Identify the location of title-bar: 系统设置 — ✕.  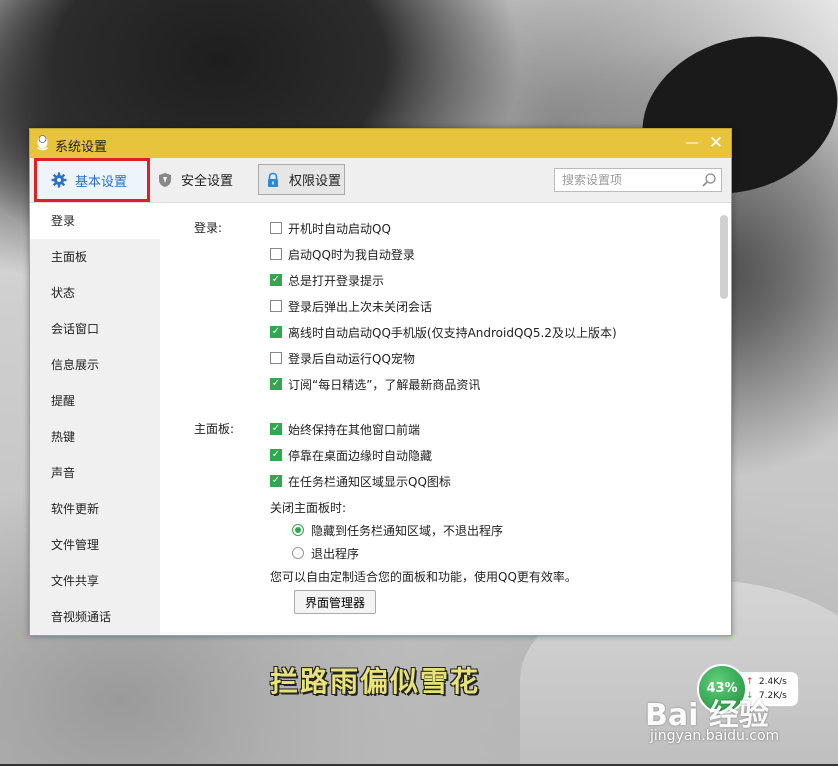
(380, 143).